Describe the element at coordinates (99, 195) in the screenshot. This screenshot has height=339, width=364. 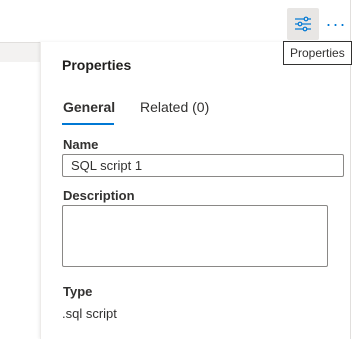
I see `description-label: Description` at that location.